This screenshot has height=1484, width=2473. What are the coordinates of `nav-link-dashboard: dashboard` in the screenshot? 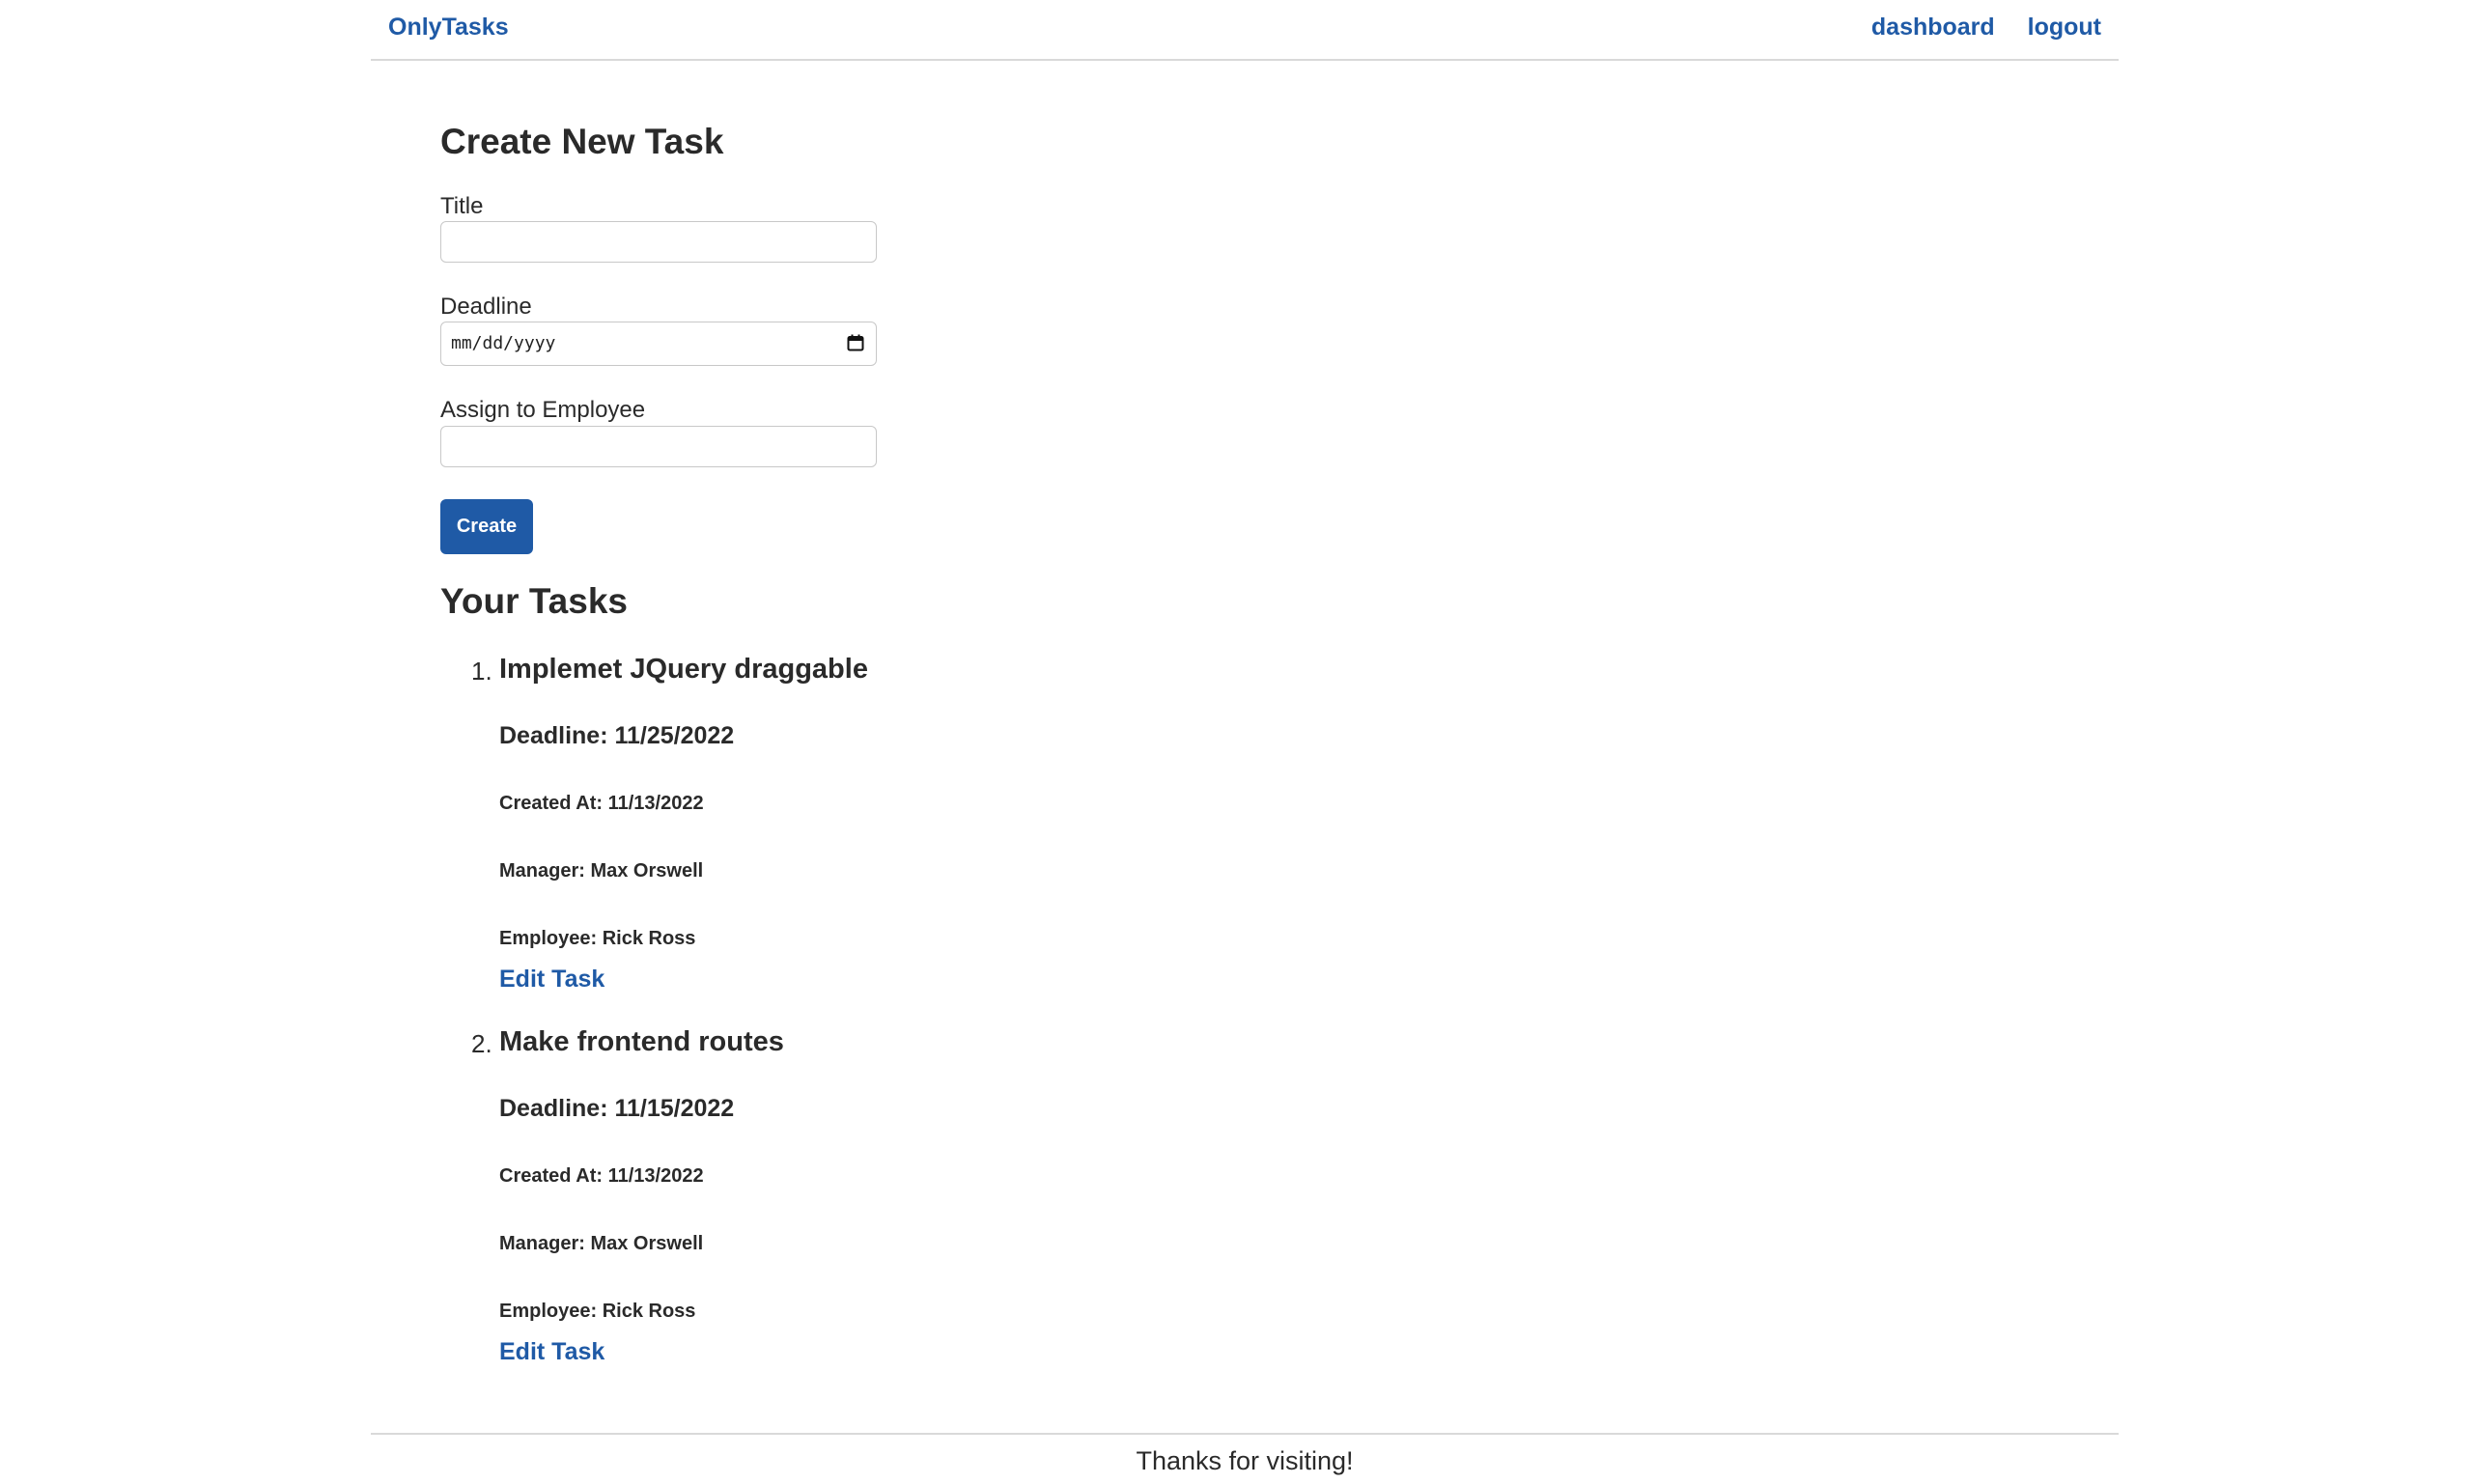 It's located at (1933, 28).